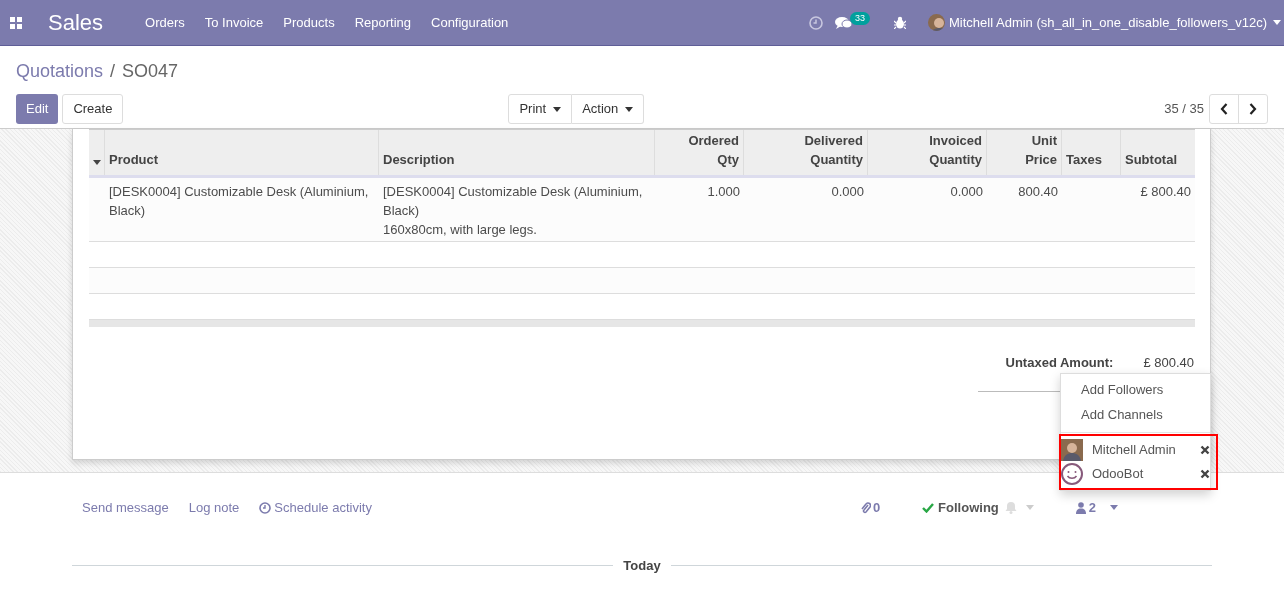 The height and width of the screenshot is (589, 1284). I want to click on menu-item: To Invoice, so click(234, 22).